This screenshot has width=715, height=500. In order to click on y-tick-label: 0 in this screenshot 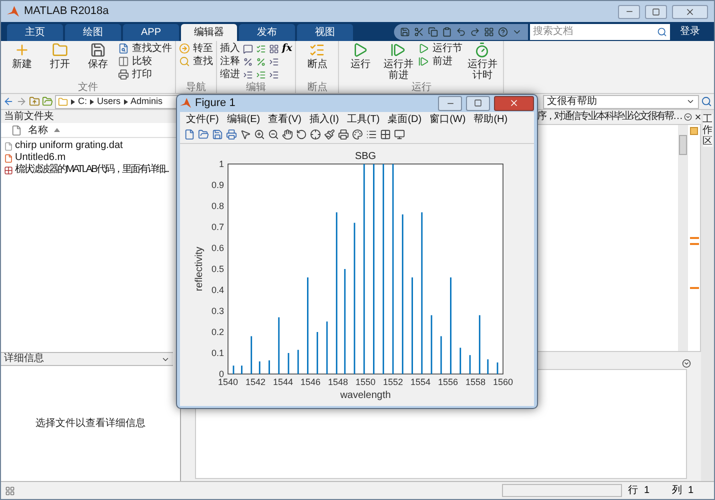, I will do `click(221, 373)`.